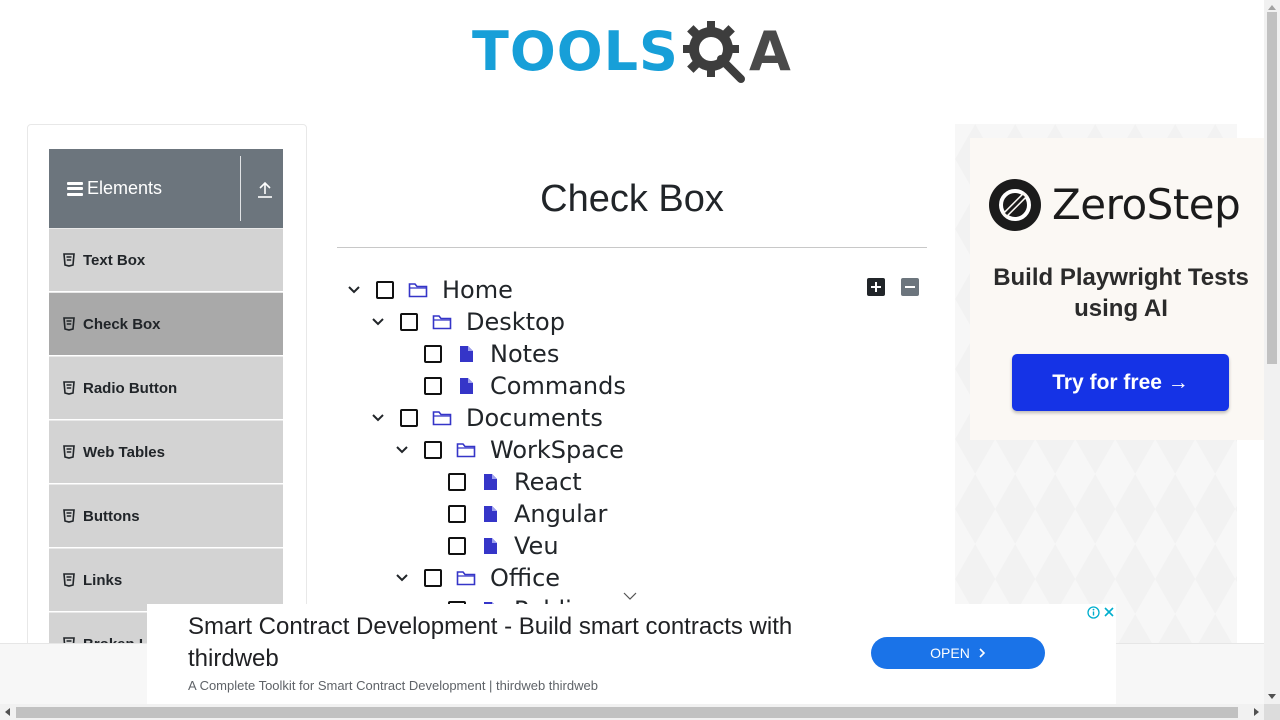 The width and height of the screenshot is (1280, 720). Describe the element at coordinates (166, 324) in the screenshot. I see `menu-item-check-box: Check Box` at that location.